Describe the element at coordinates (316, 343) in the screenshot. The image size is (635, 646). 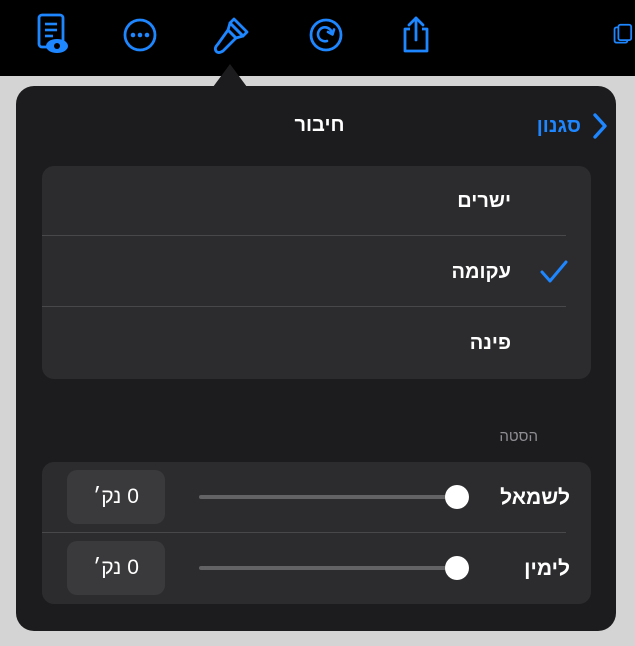
I see `option-corner: פינה` at that location.